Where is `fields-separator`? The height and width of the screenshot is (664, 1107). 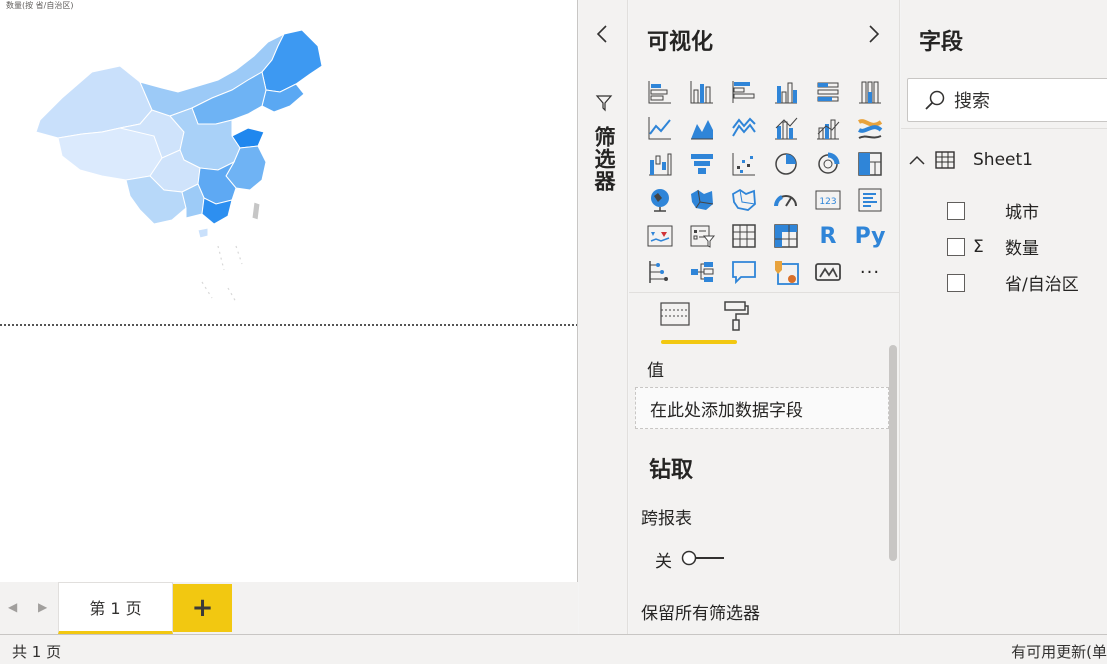
fields-separator is located at coordinates (1004, 128).